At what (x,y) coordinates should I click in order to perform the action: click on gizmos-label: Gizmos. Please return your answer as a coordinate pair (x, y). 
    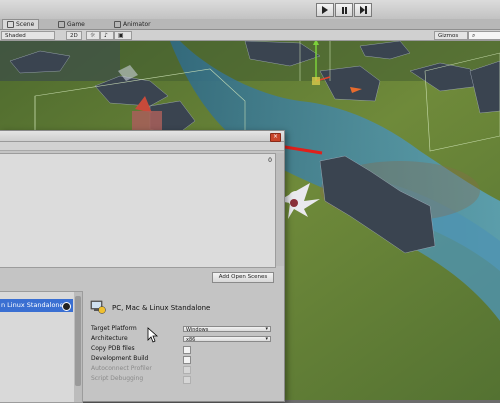
    Looking at the image, I should click on (448, 35).